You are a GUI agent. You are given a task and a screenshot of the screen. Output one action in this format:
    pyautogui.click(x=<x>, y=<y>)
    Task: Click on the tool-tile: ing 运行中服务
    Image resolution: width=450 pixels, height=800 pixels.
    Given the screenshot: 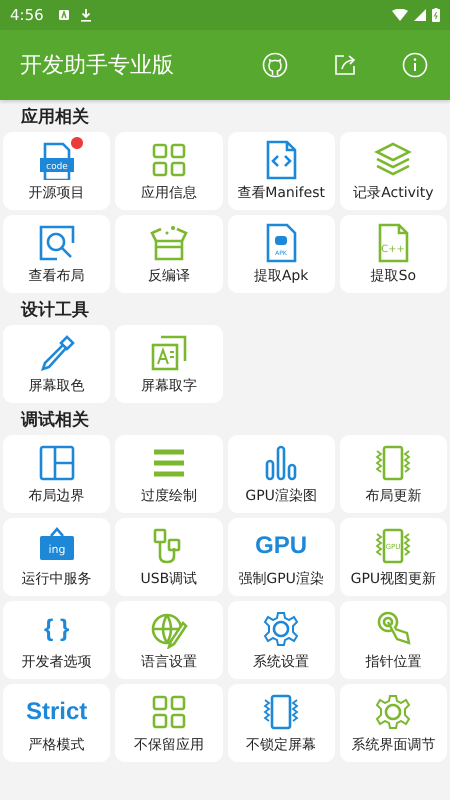 What is the action you would take?
    pyautogui.click(x=56, y=557)
    